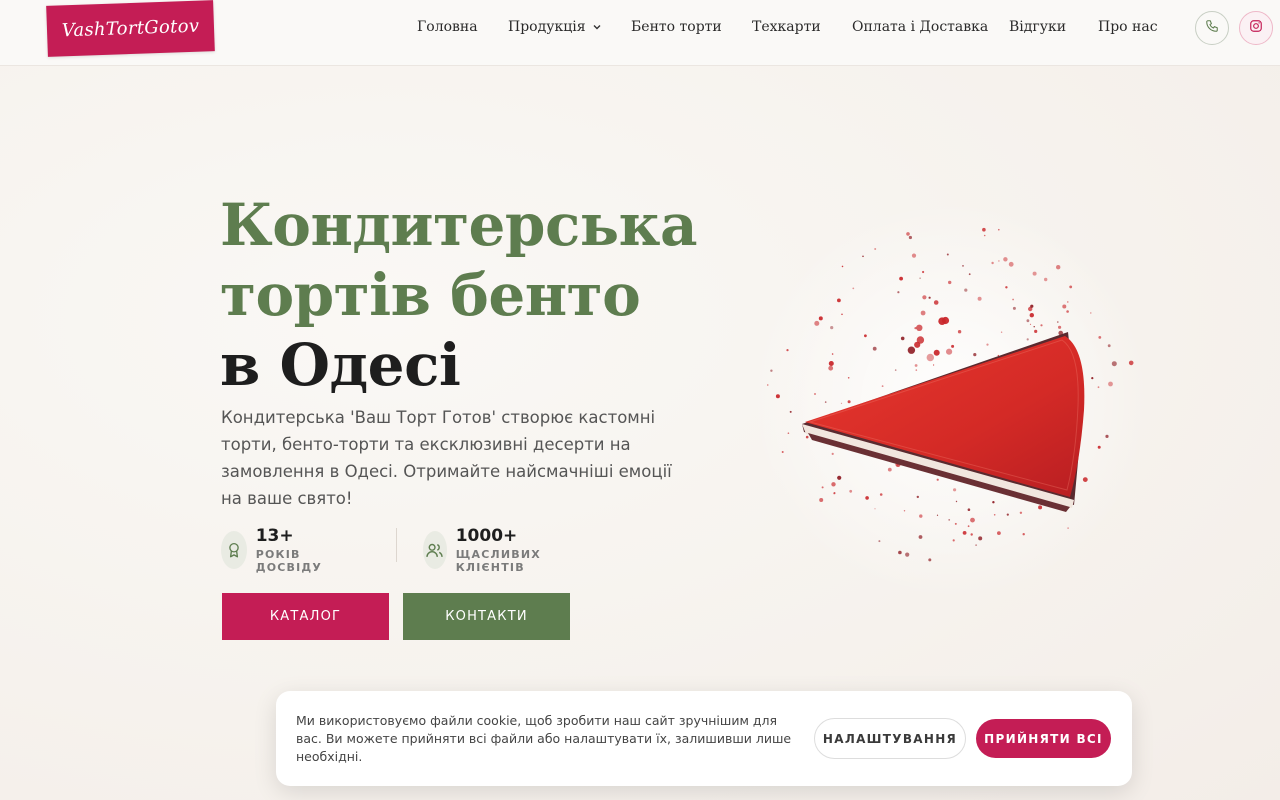 This screenshot has width=1280, height=800. I want to click on nav-payment-delivery: Оплата і Доставка, so click(920, 27).